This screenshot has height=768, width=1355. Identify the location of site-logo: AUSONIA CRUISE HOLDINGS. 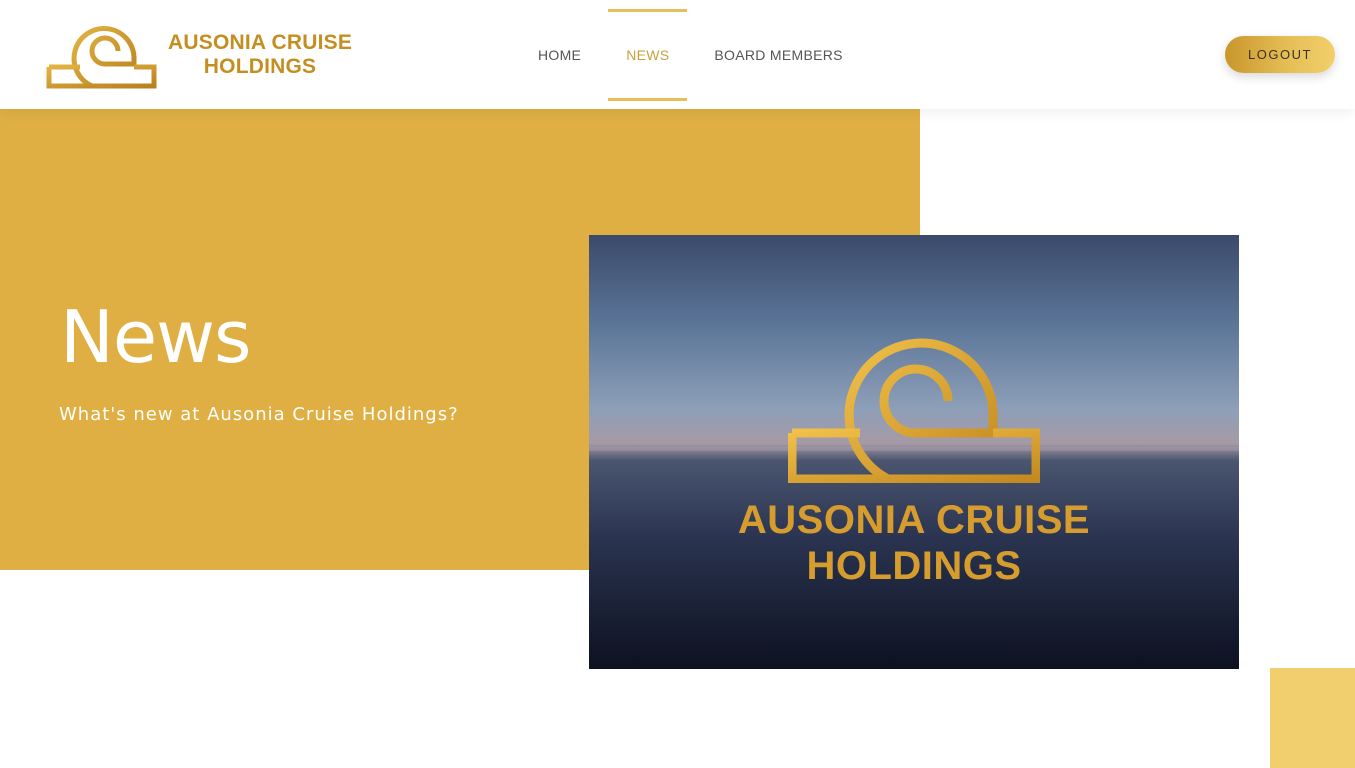
(206, 55).